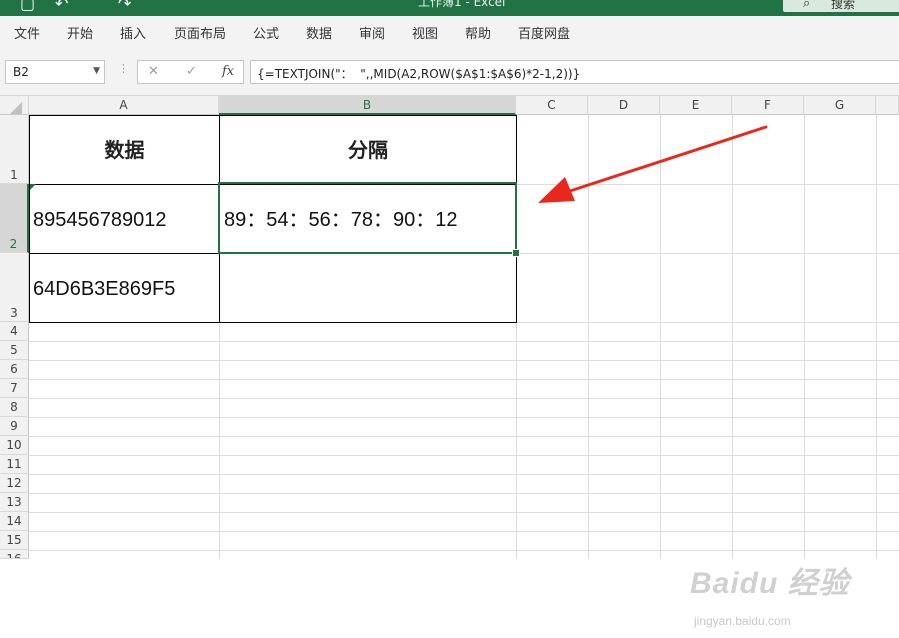 The image size is (899, 638). What do you see at coordinates (807, 5) in the screenshot?
I see `search-icon: ⌕` at bounding box center [807, 5].